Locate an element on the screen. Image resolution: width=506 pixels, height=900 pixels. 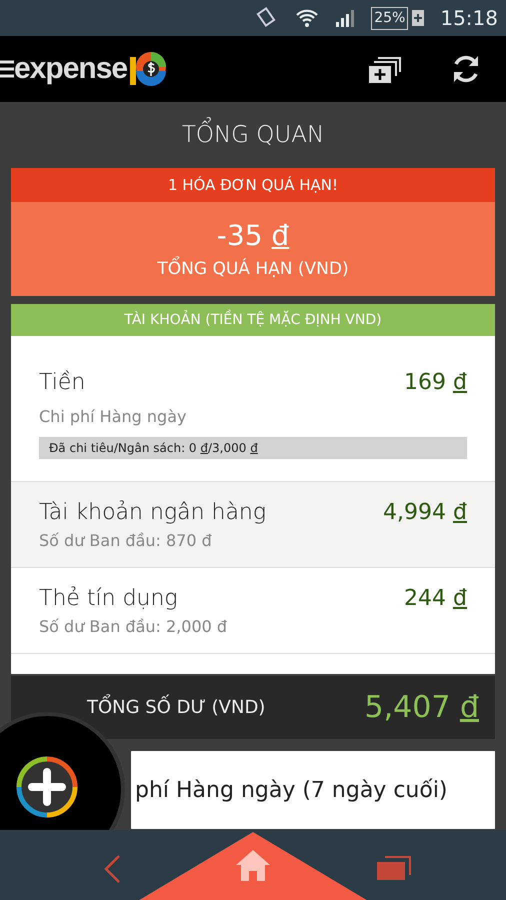
overdue-amount: -35 đ is located at coordinates (253, 236).